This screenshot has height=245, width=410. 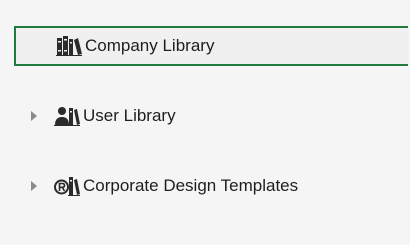 I want to click on tree-item-label: Corporate Design Templates, so click(x=191, y=185).